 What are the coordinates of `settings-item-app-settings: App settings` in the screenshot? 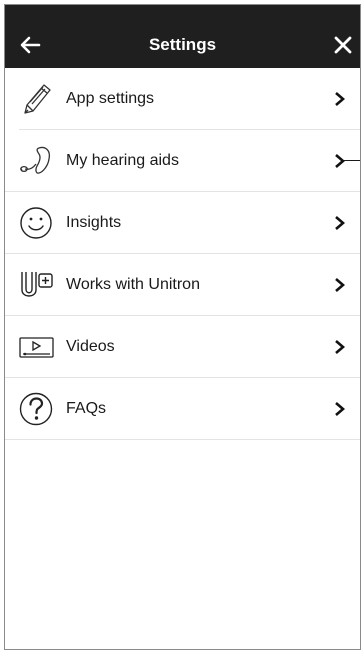 It's located at (182, 99).